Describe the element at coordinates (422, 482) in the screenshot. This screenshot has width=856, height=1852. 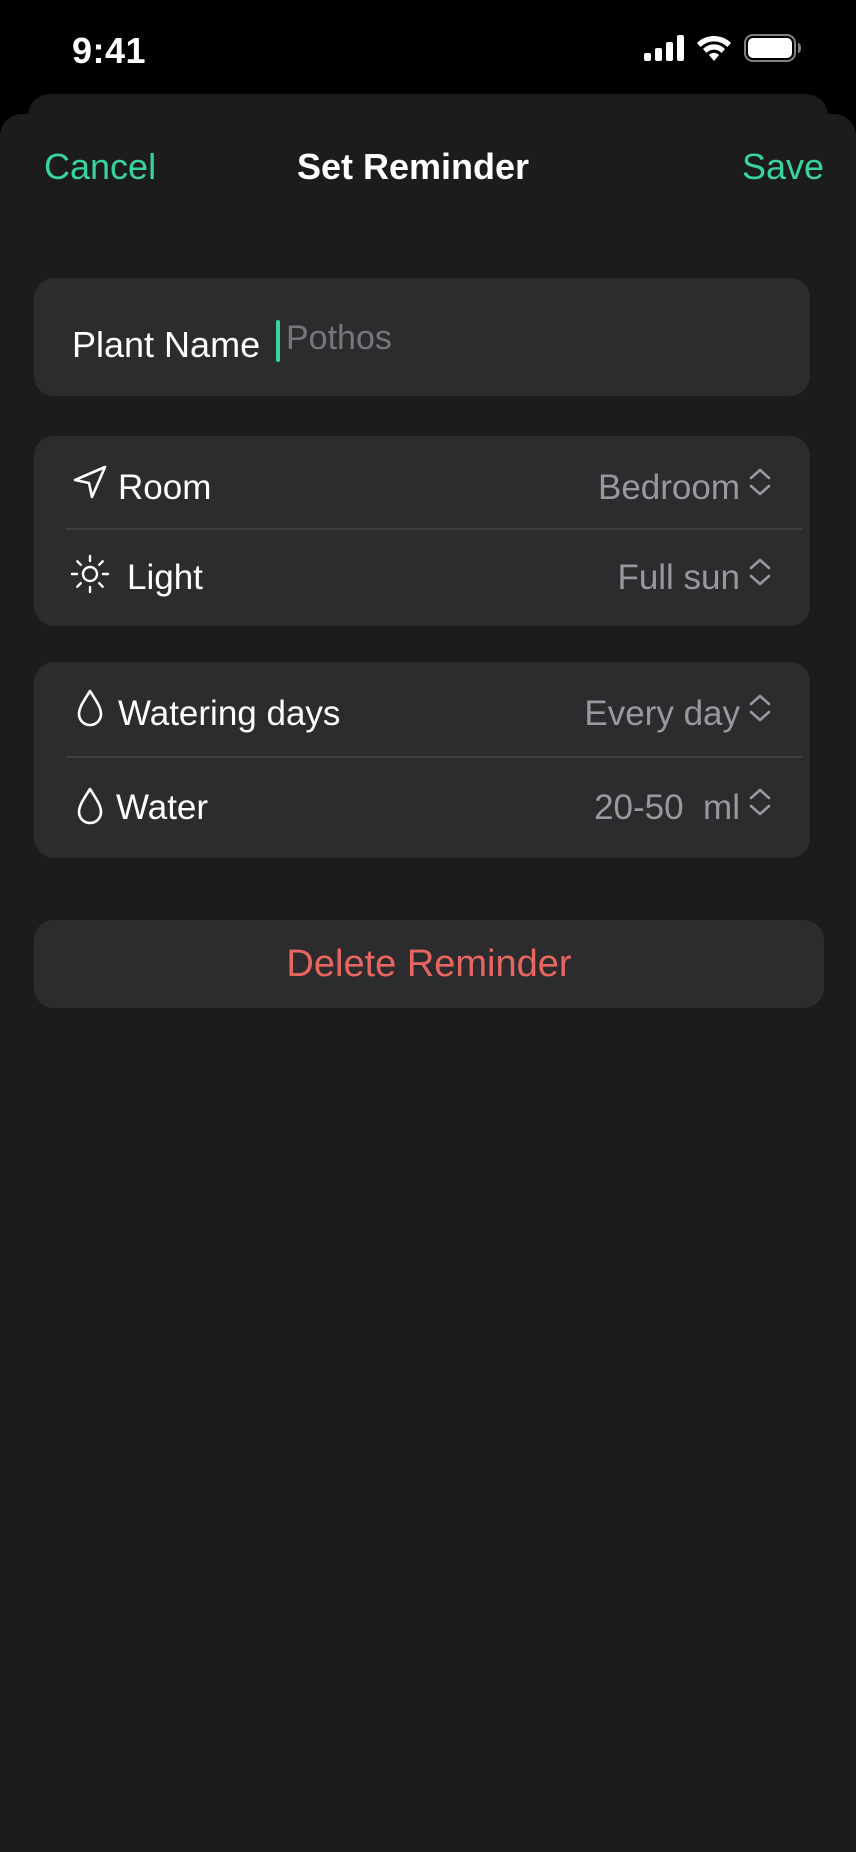
I see `room-row: Room Bedroom` at that location.